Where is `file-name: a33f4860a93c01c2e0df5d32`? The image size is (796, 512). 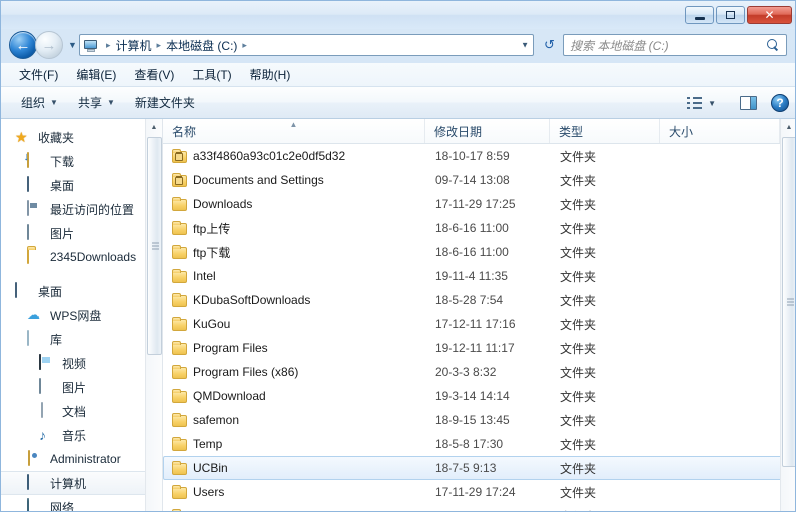 file-name: a33f4860a93c01c2e0df5d32 is located at coordinates (269, 156).